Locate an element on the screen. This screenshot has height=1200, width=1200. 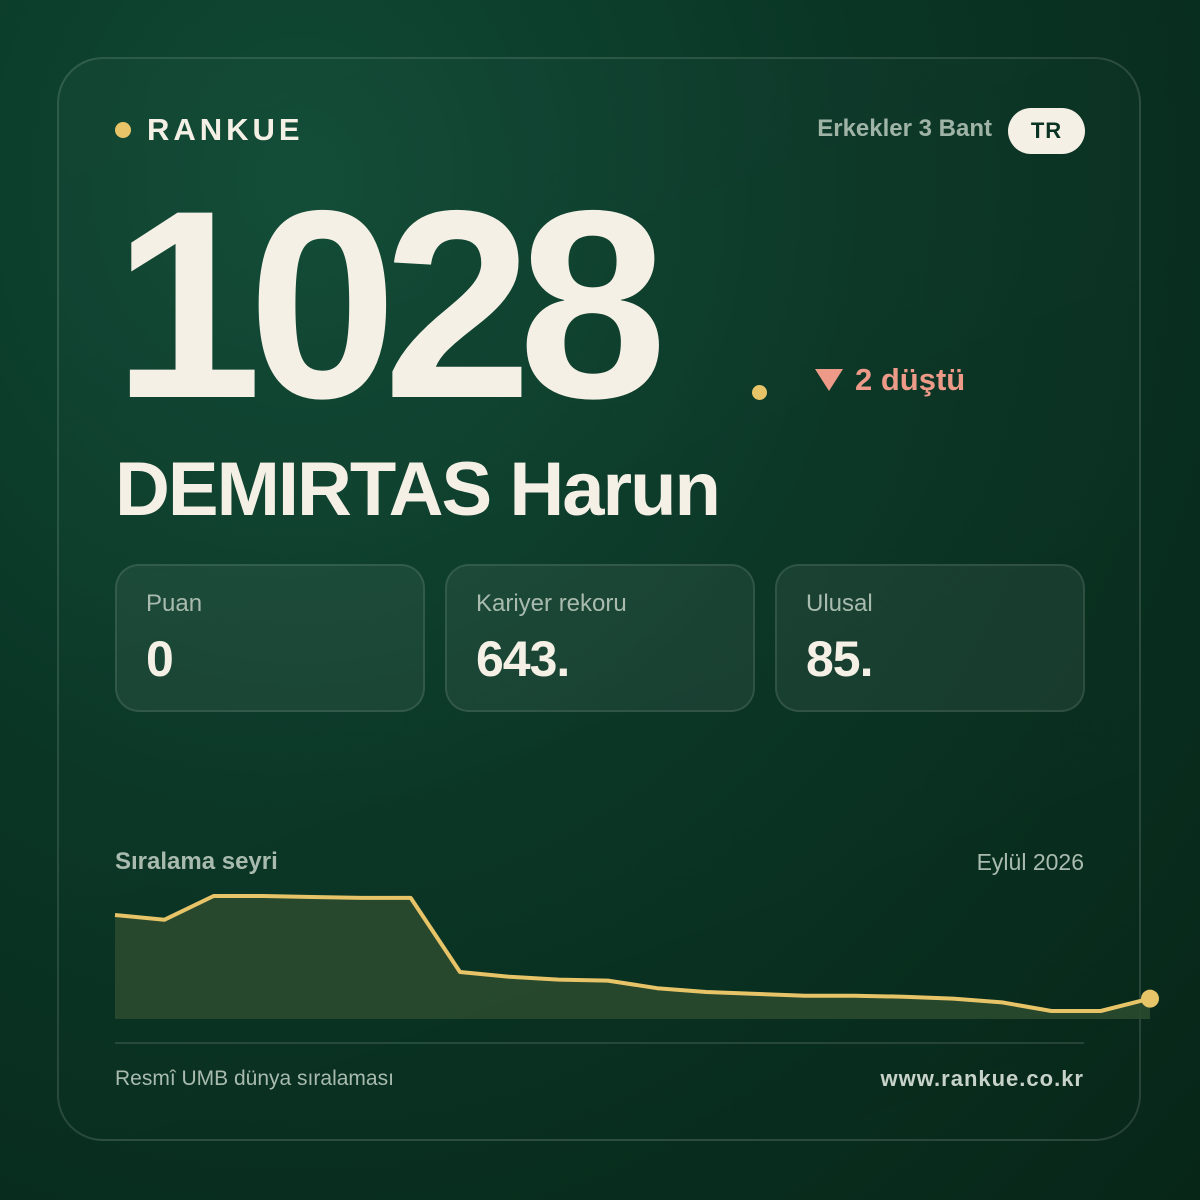
footer-url: www.rankue.co.kr is located at coordinates (982, 1079).